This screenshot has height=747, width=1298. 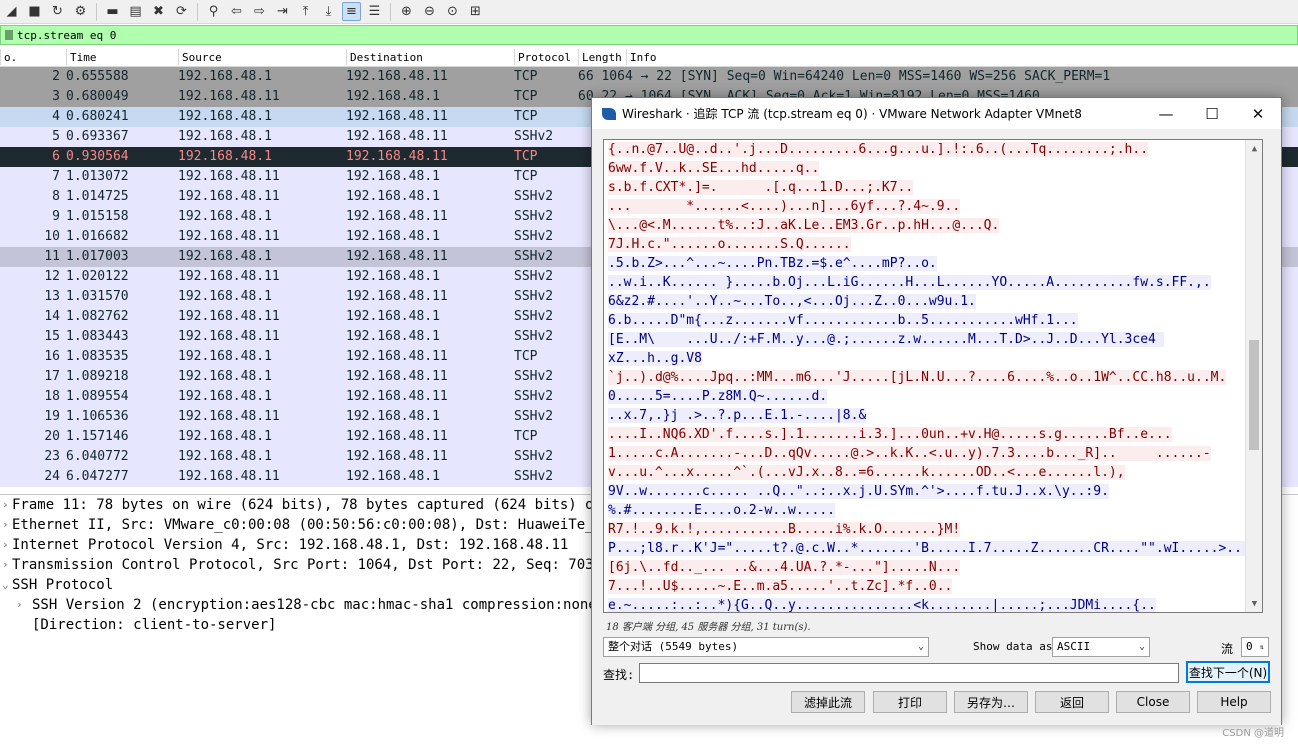 What do you see at coordinates (57, 11) in the screenshot?
I see `restart-icon: ↻` at bounding box center [57, 11].